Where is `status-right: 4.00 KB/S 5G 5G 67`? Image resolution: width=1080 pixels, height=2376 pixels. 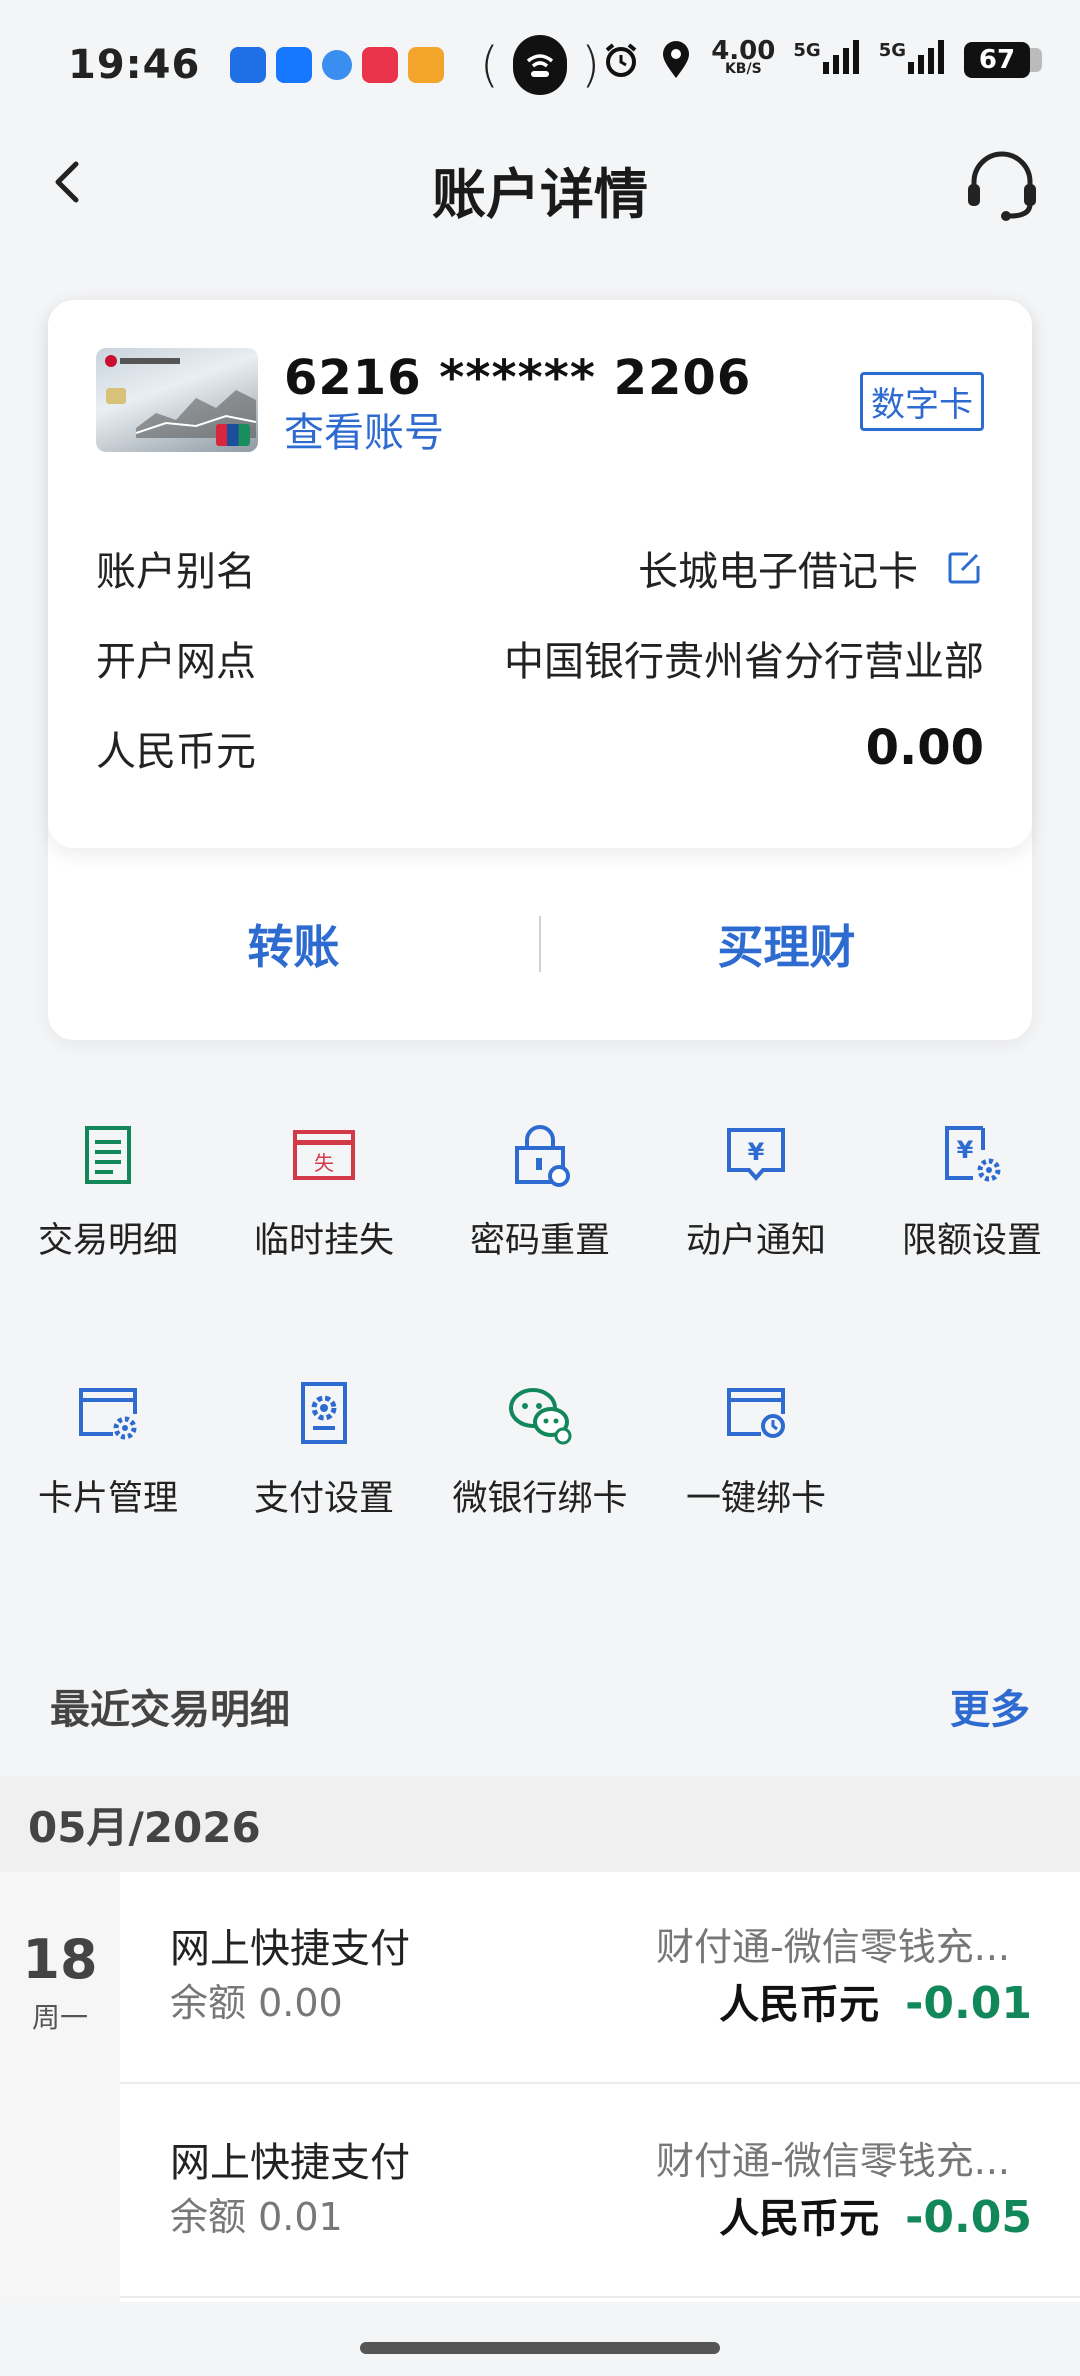
status-right: 4.00 KB/S 5G 5G 67 is located at coordinates (821, 58).